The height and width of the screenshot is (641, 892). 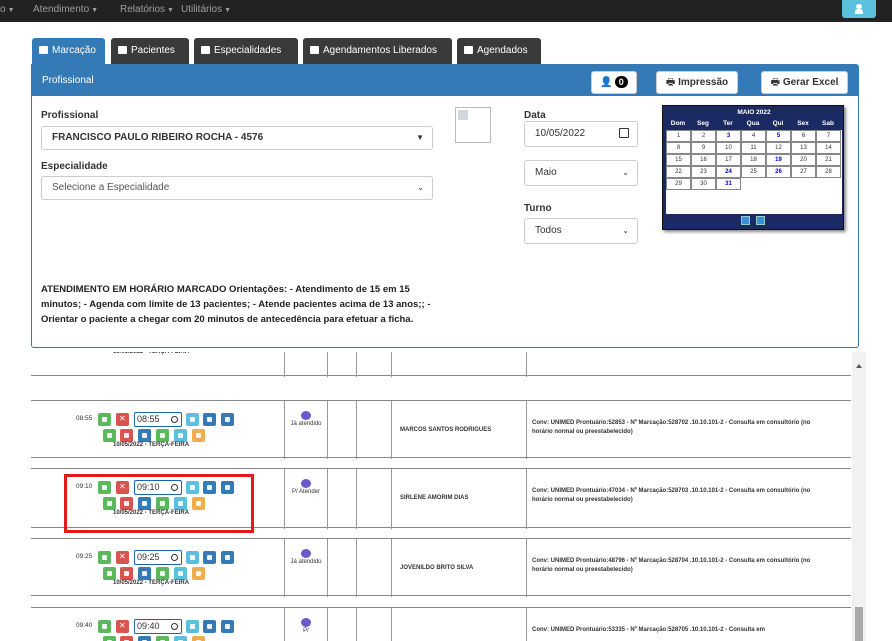 What do you see at coordinates (753, 172) in the screenshot?
I see `calendar-day: 25` at bounding box center [753, 172].